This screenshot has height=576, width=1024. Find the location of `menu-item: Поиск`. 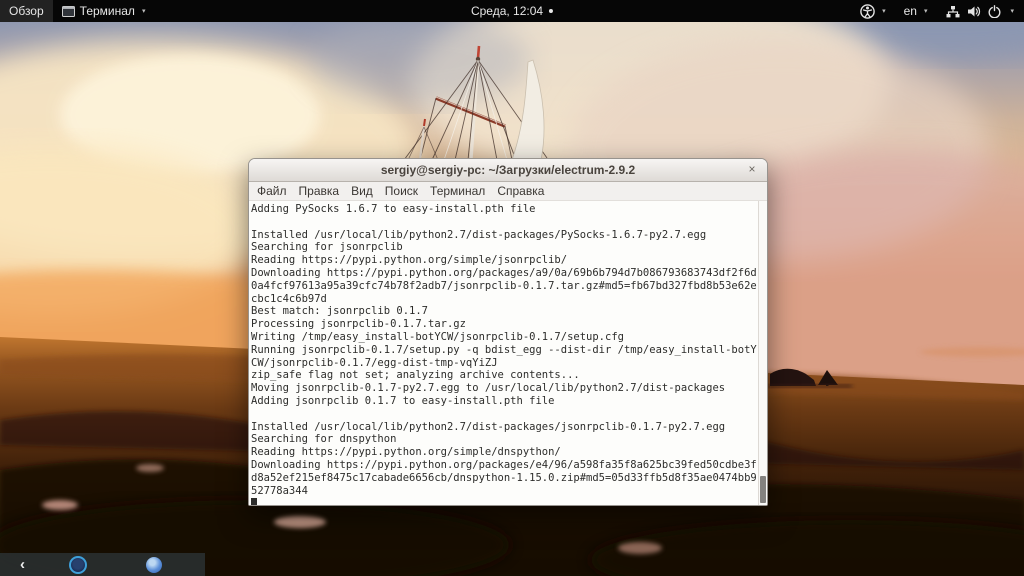

menu-item: Поиск is located at coordinates (401, 191).